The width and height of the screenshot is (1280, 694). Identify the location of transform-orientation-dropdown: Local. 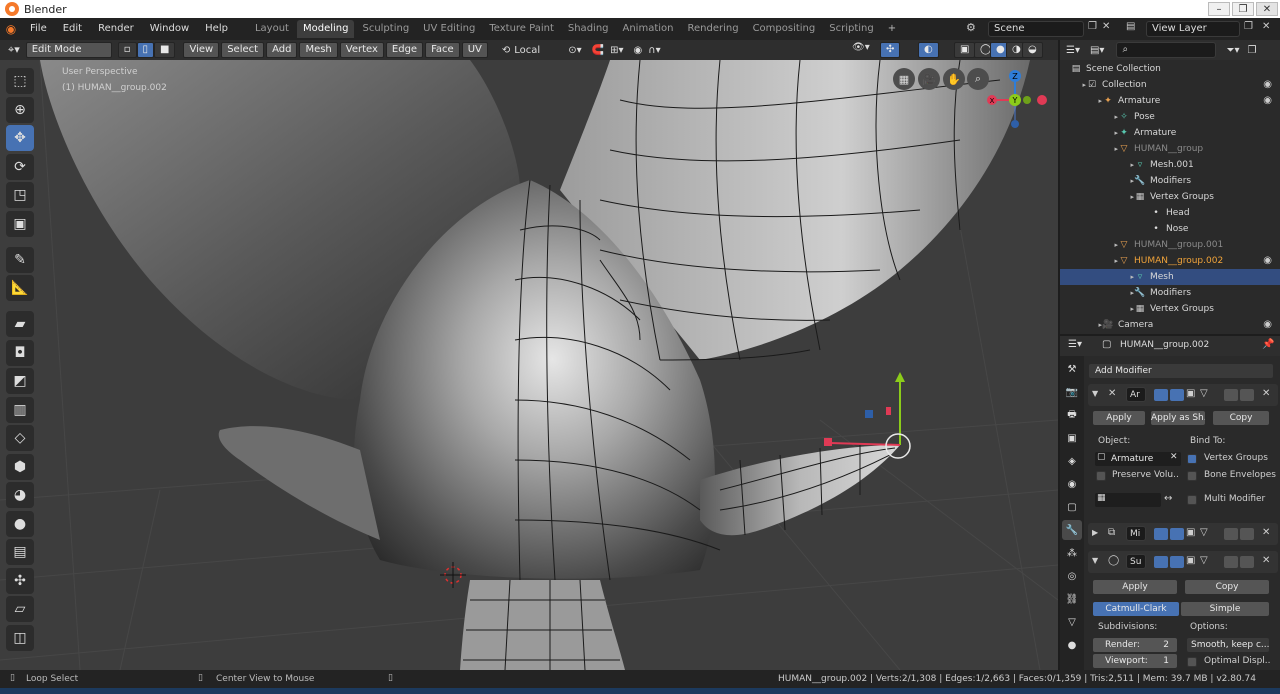
(539, 50).